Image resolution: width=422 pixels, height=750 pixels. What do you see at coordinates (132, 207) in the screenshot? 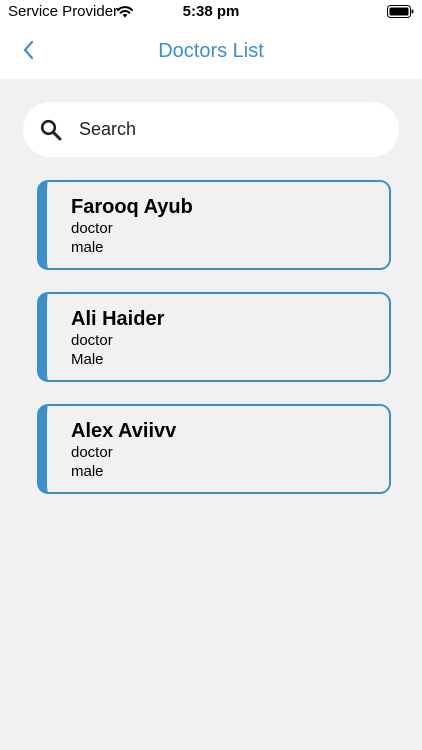
I see `doctor-name: Farooq Ayub` at bounding box center [132, 207].